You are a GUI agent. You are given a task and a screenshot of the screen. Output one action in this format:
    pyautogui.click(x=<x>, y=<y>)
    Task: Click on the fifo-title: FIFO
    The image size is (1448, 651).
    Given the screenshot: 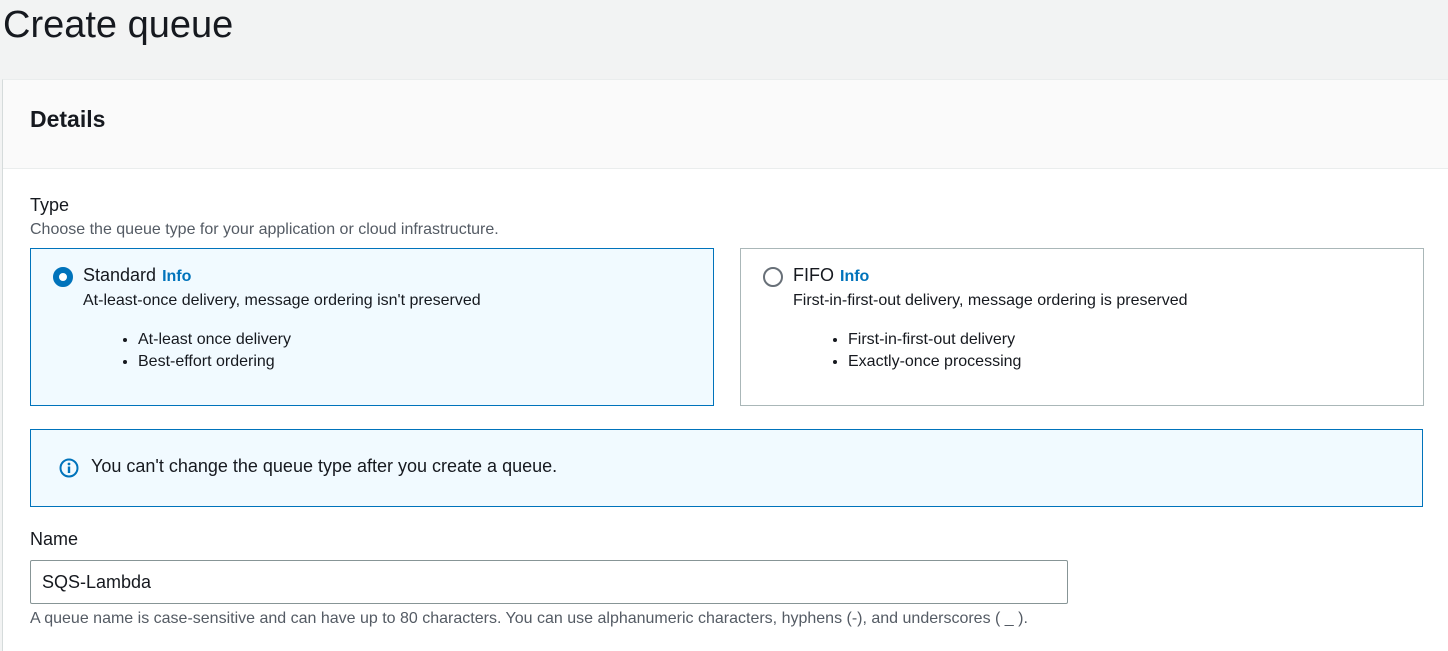 What is the action you would take?
    pyautogui.click(x=813, y=275)
    